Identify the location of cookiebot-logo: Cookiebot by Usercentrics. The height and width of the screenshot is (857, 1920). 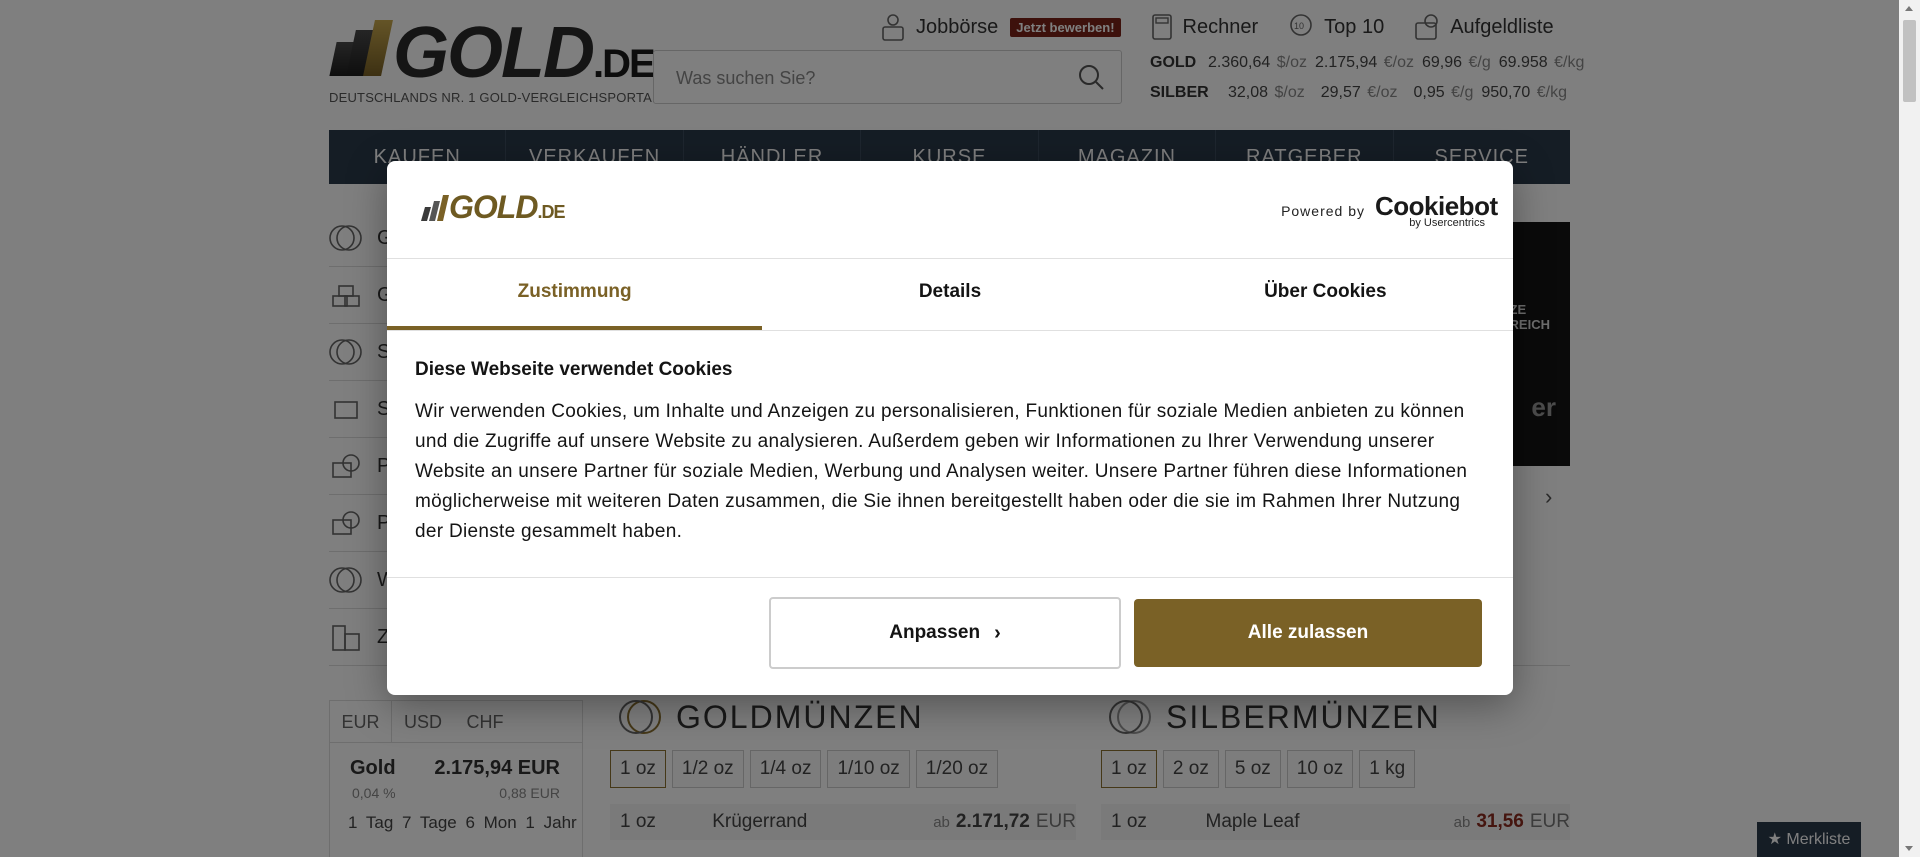
(1436, 210).